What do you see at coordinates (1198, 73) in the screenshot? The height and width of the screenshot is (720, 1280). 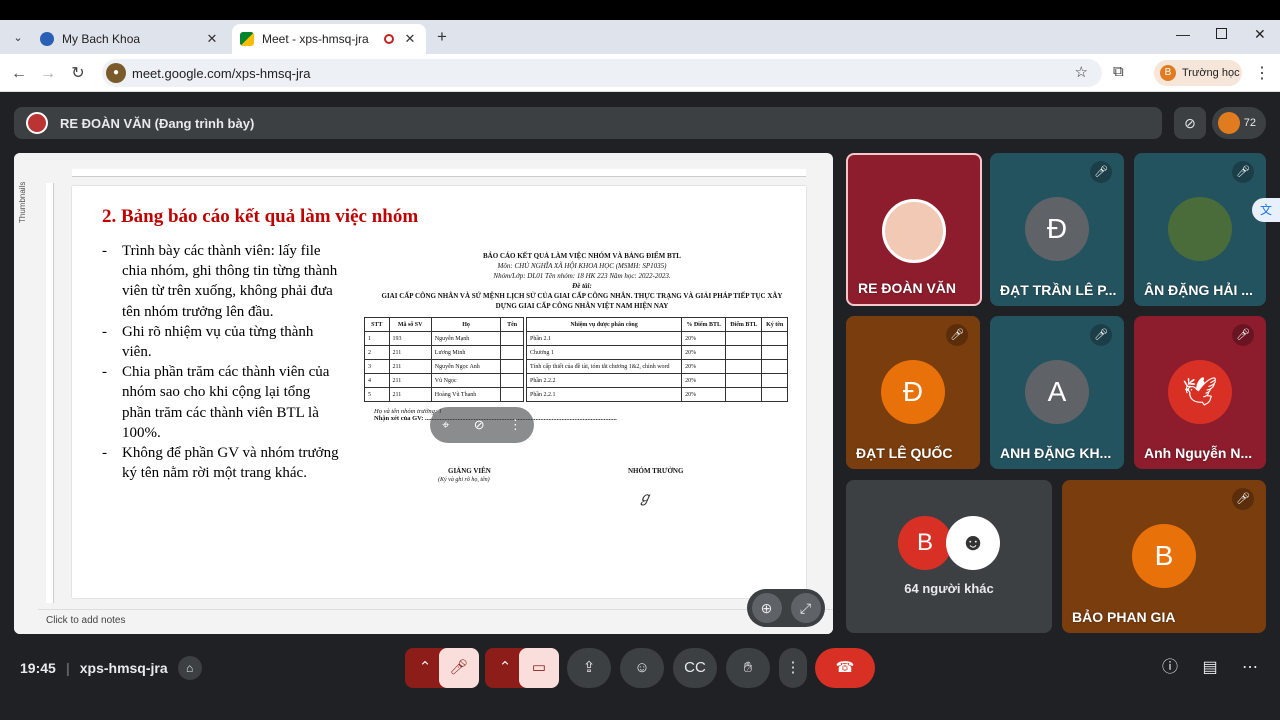 I see `profile-button: B Trường học` at bounding box center [1198, 73].